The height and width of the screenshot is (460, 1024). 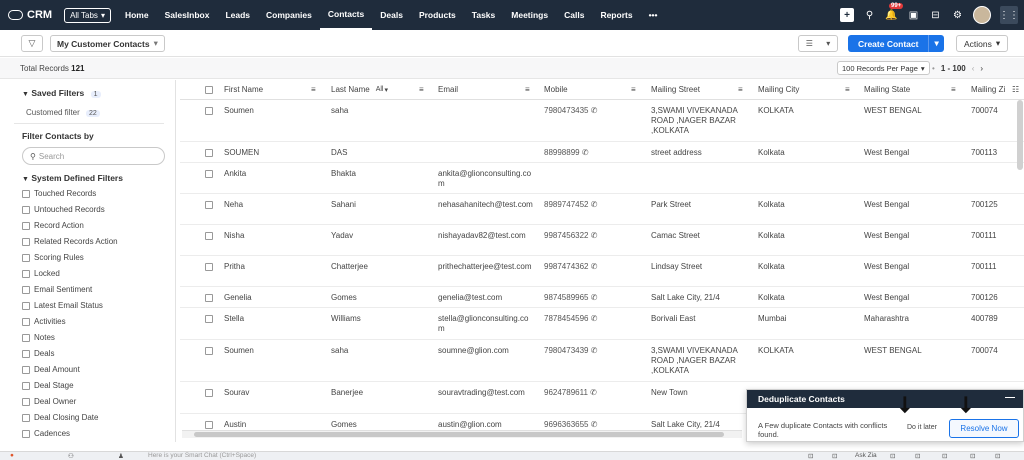 What do you see at coordinates (60, 417) in the screenshot?
I see `filter-deal-closing-date: Deal Closing Date` at bounding box center [60, 417].